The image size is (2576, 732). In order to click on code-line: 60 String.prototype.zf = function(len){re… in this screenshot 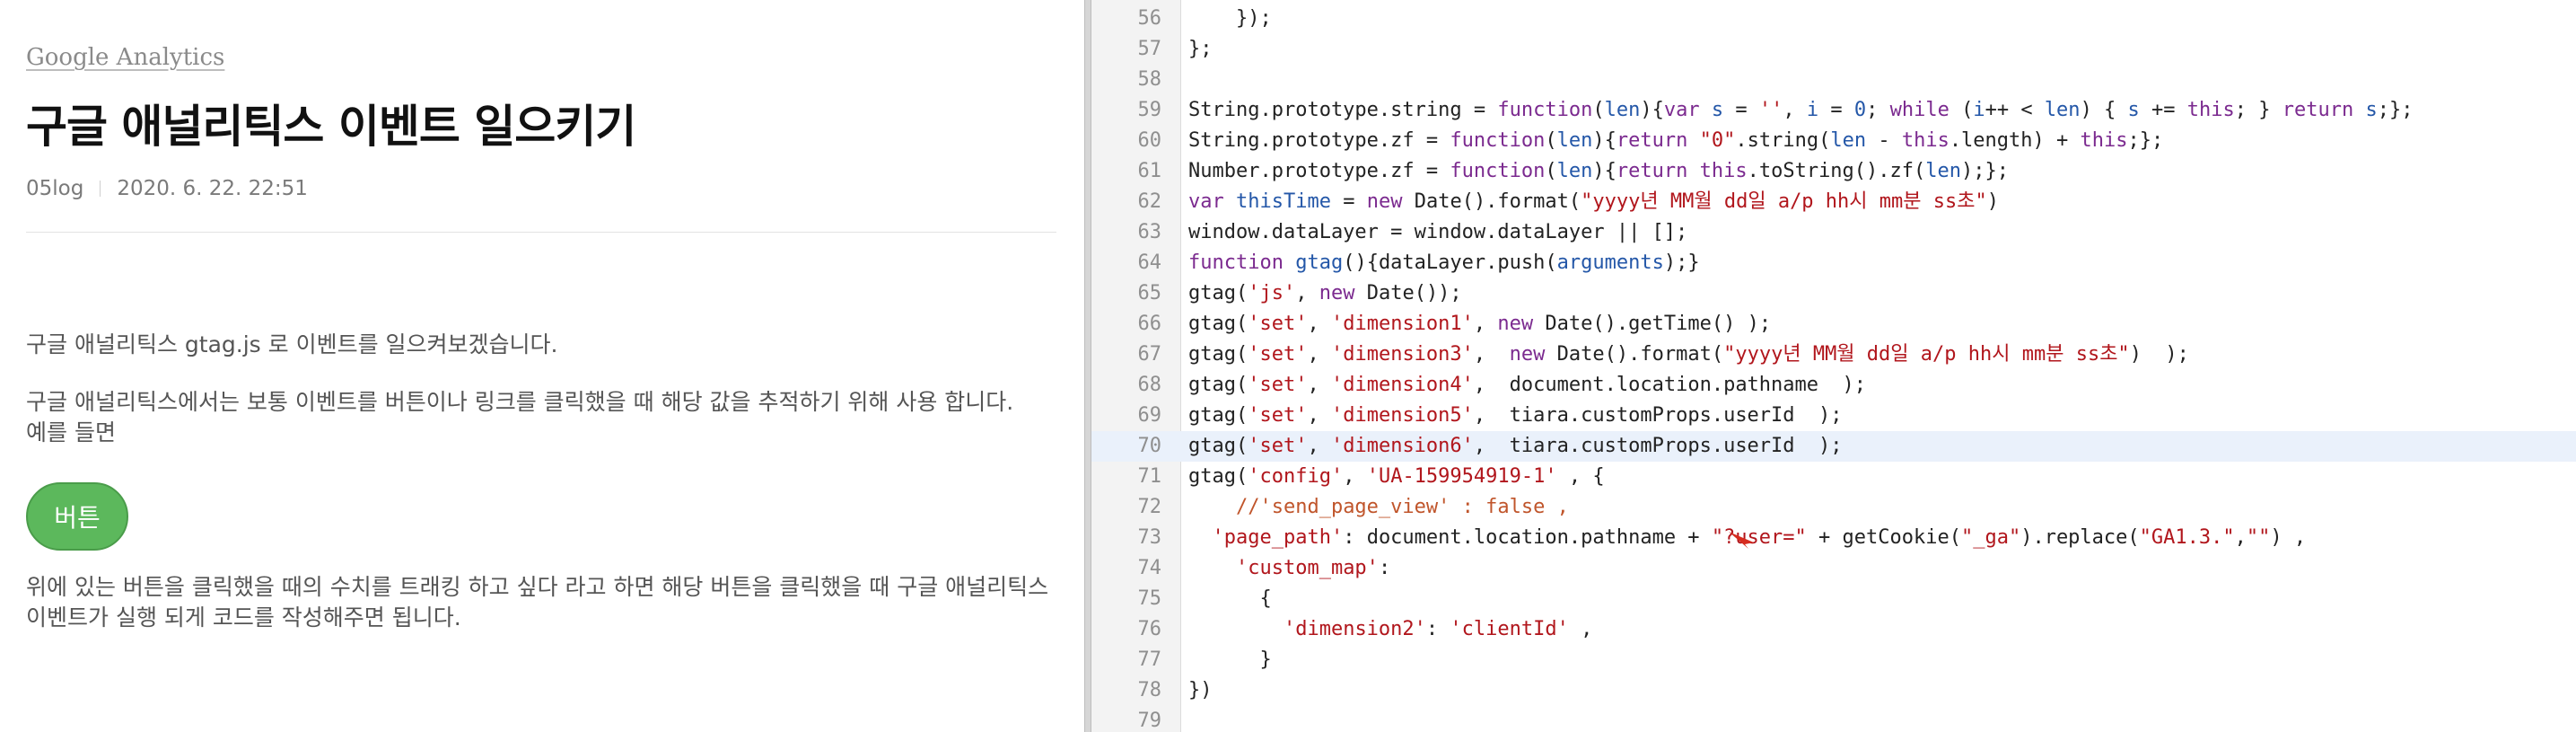, I will do `click(1833, 141)`.